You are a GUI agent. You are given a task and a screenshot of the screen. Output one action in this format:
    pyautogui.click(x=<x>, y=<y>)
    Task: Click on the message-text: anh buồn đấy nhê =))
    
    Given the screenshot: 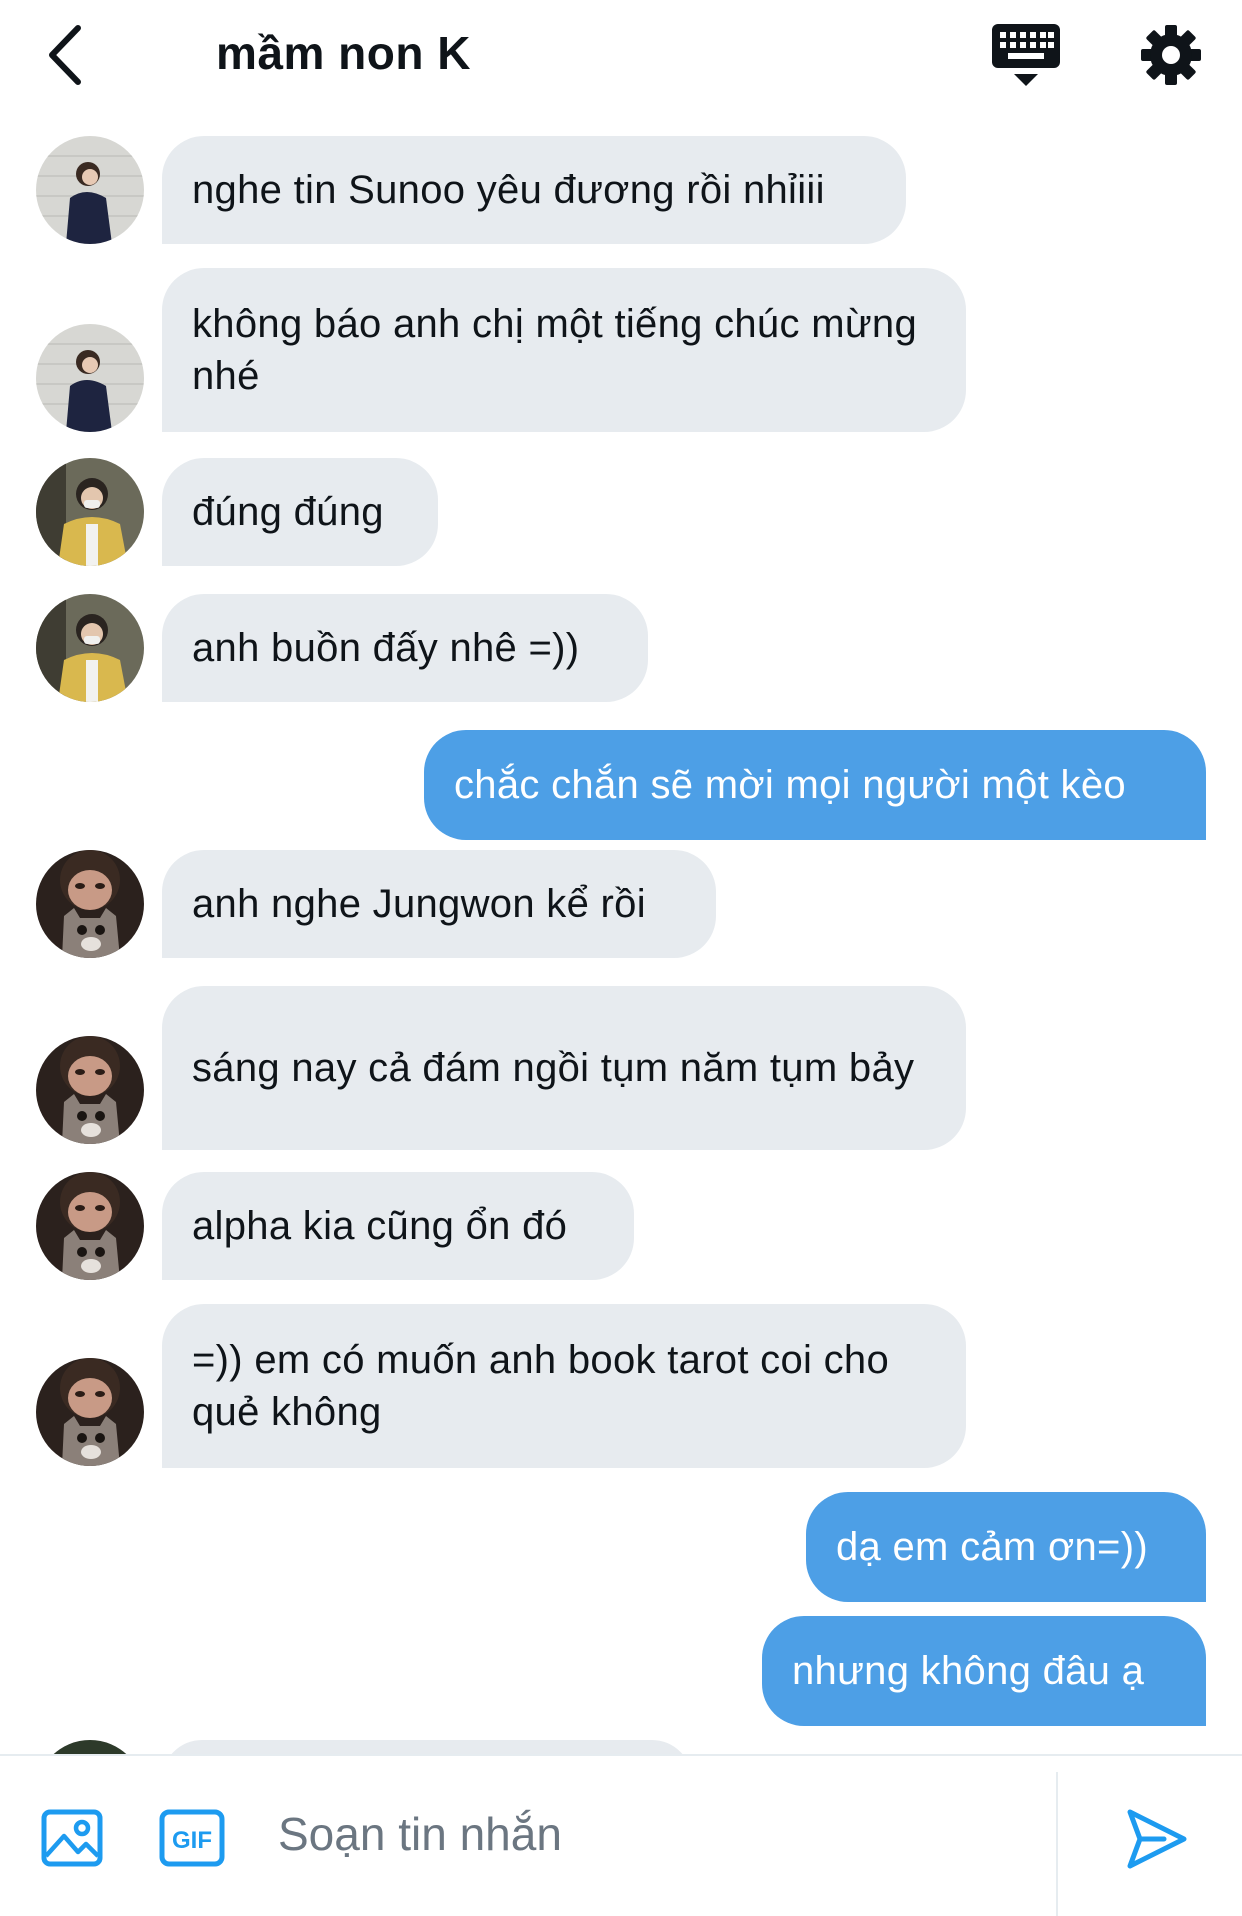 What is the action you would take?
    pyautogui.click(x=386, y=648)
    